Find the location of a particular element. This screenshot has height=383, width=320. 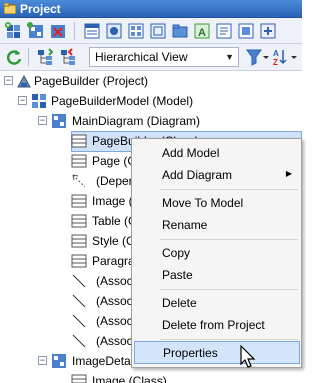

menu-item-copy: Copy is located at coordinates (217, 252).